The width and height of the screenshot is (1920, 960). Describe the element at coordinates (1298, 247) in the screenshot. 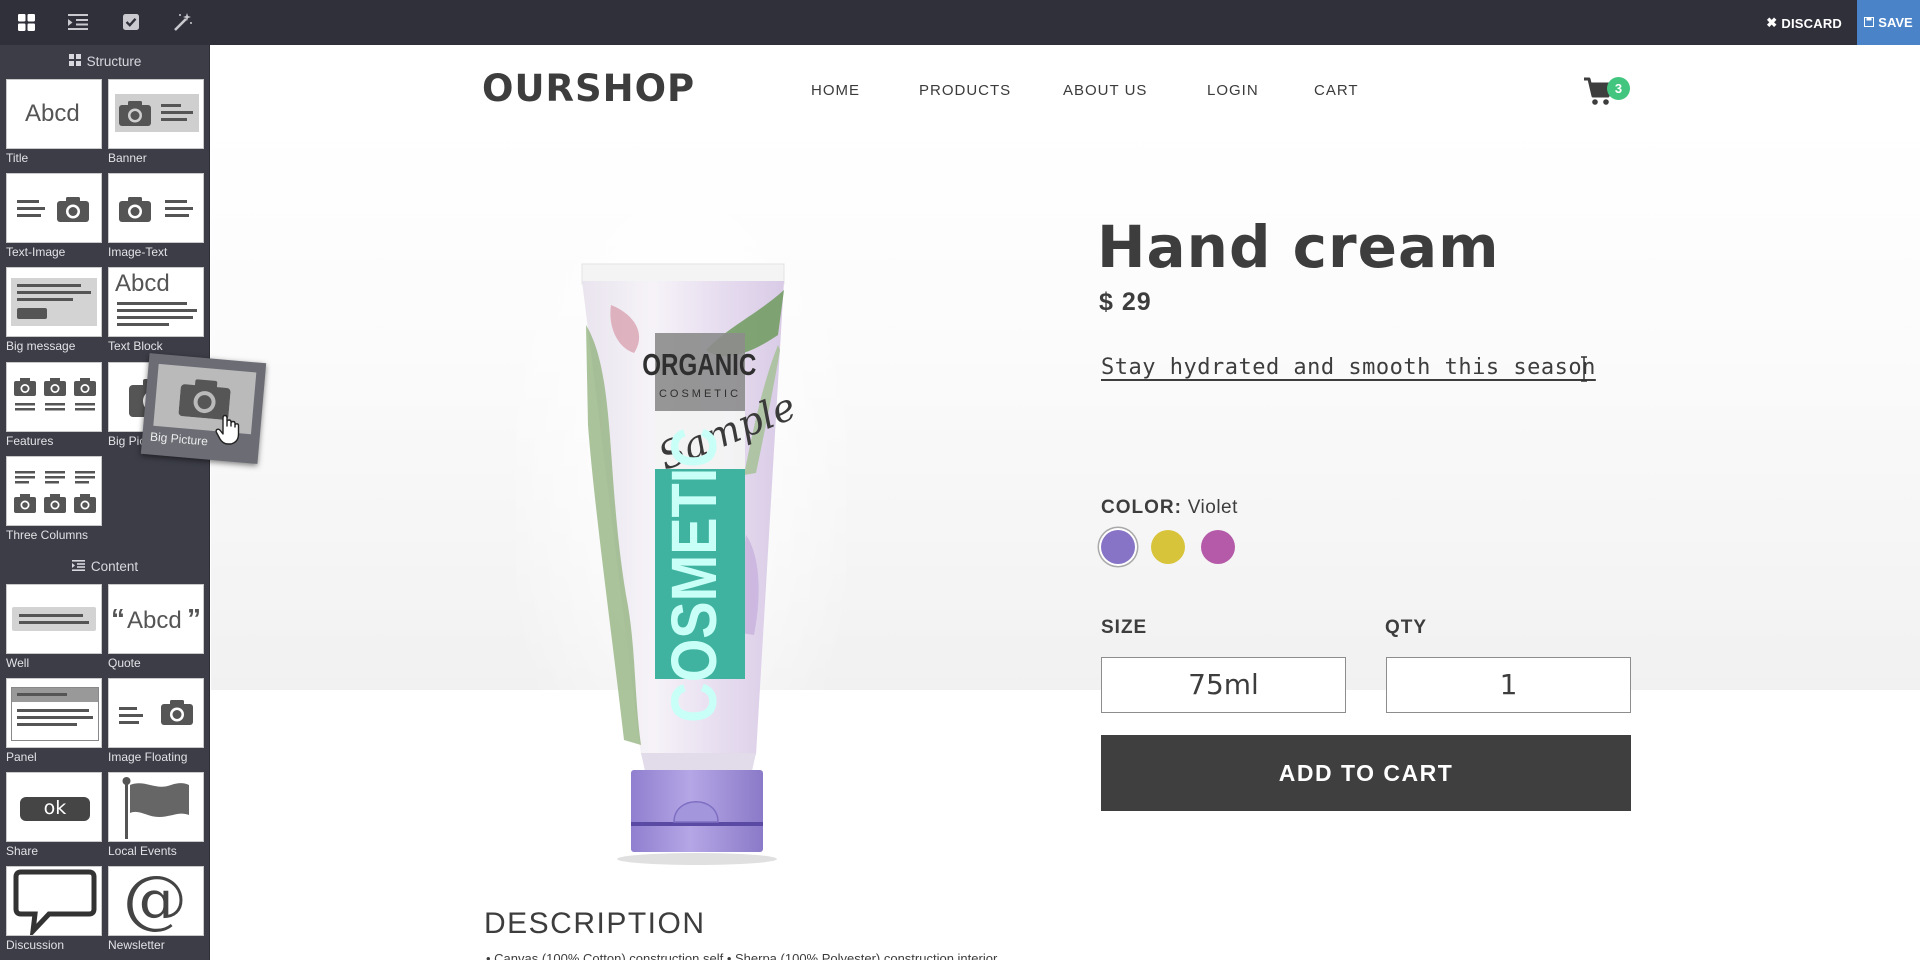

I see `product-title: Hand cream` at that location.